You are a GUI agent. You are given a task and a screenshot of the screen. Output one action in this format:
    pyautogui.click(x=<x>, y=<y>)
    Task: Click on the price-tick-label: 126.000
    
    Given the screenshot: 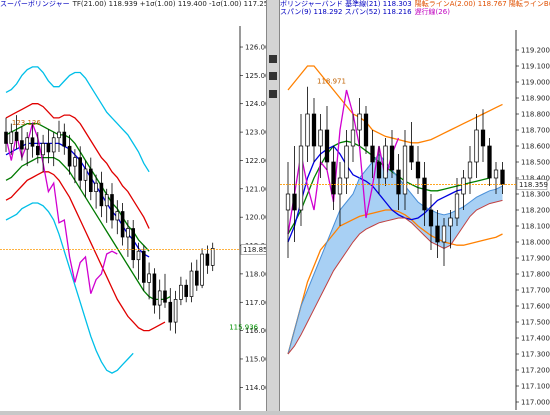 What is the action you would take?
    pyautogui.click(x=255, y=48)
    